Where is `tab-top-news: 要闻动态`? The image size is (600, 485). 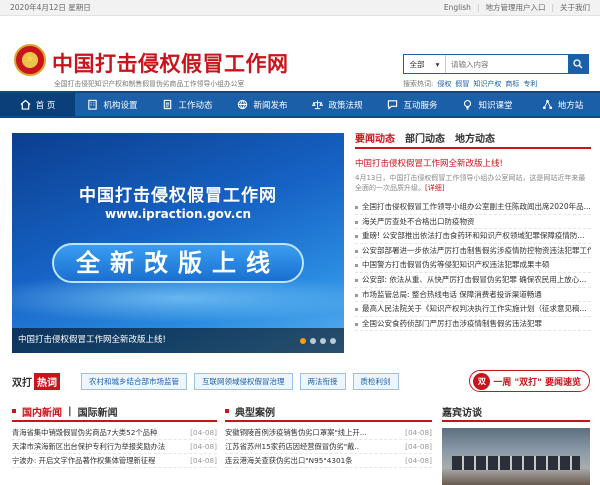 tab-top-news: 要闻动态 is located at coordinates (375, 137).